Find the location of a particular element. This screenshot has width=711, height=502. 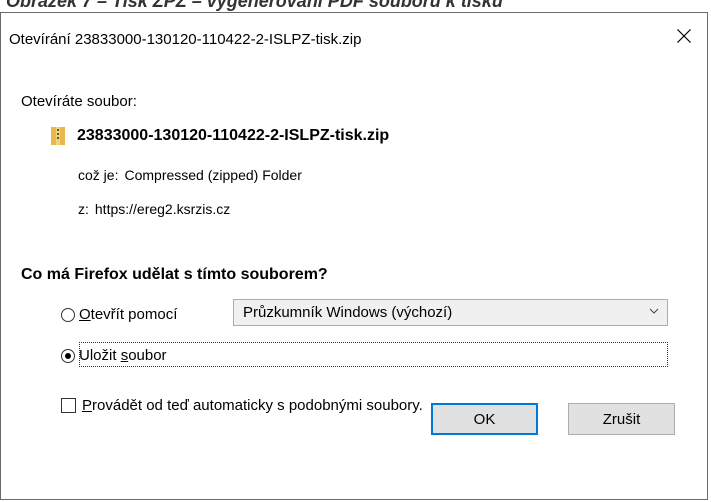

action-question: Co má Firefox udělat s tímto souborem? is located at coordinates (174, 274).